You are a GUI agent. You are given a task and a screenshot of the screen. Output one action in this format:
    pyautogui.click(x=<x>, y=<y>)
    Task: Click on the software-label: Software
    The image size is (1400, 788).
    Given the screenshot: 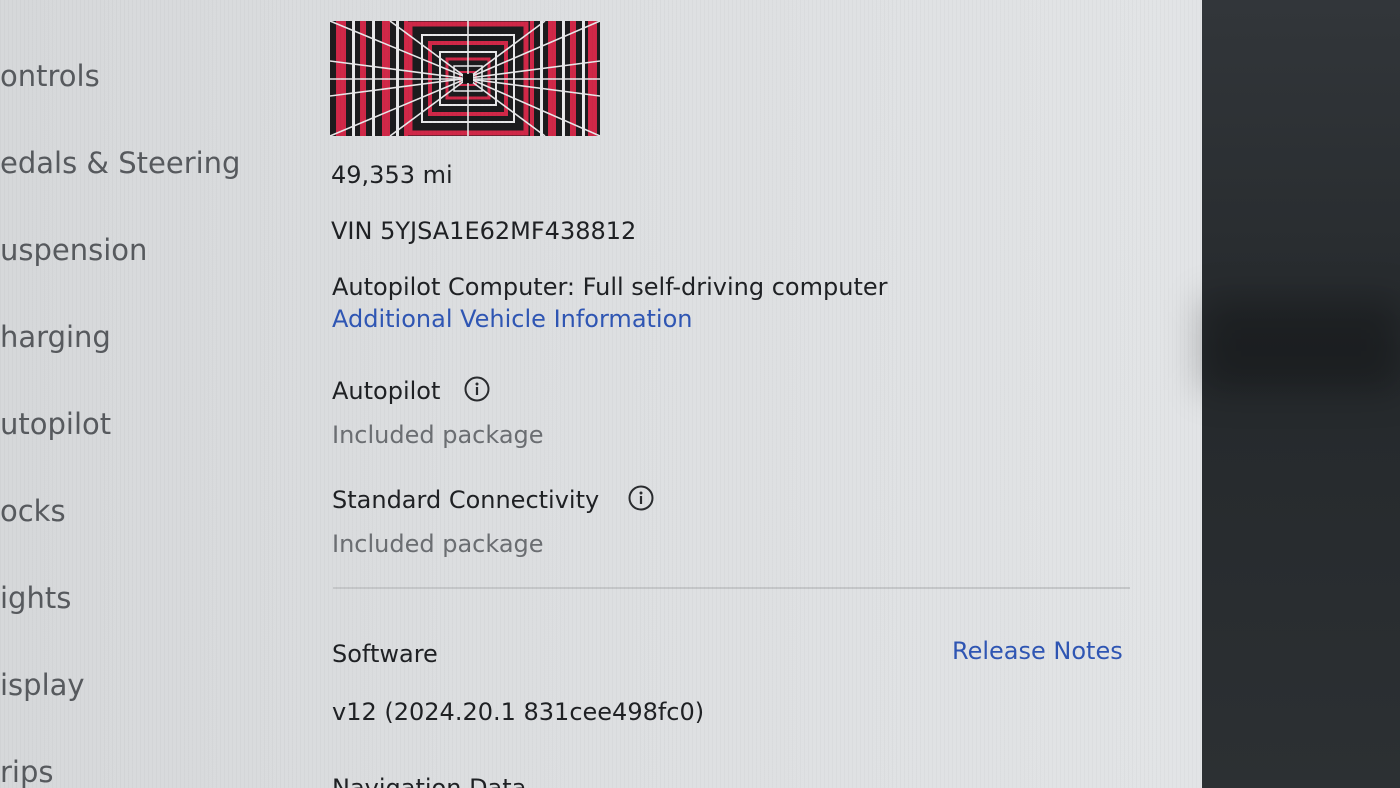 What is the action you would take?
    pyautogui.click(x=385, y=654)
    